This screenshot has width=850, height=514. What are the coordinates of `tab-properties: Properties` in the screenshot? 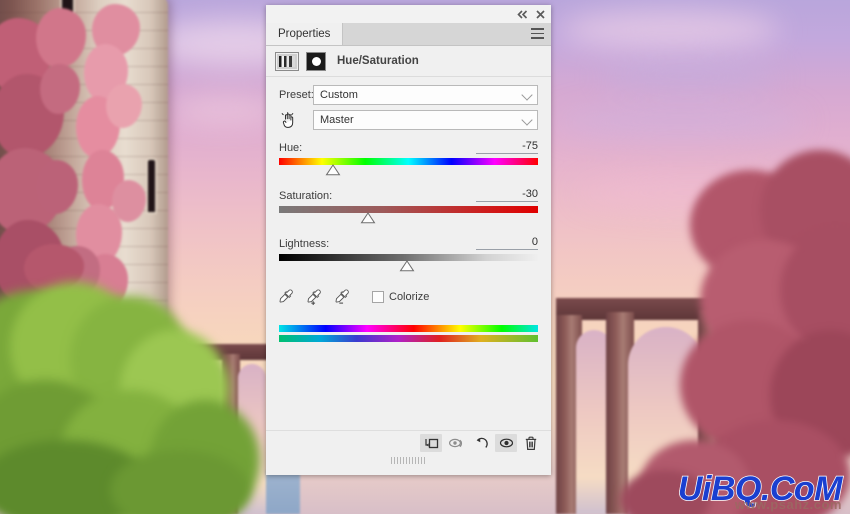 It's located at (305, 34).